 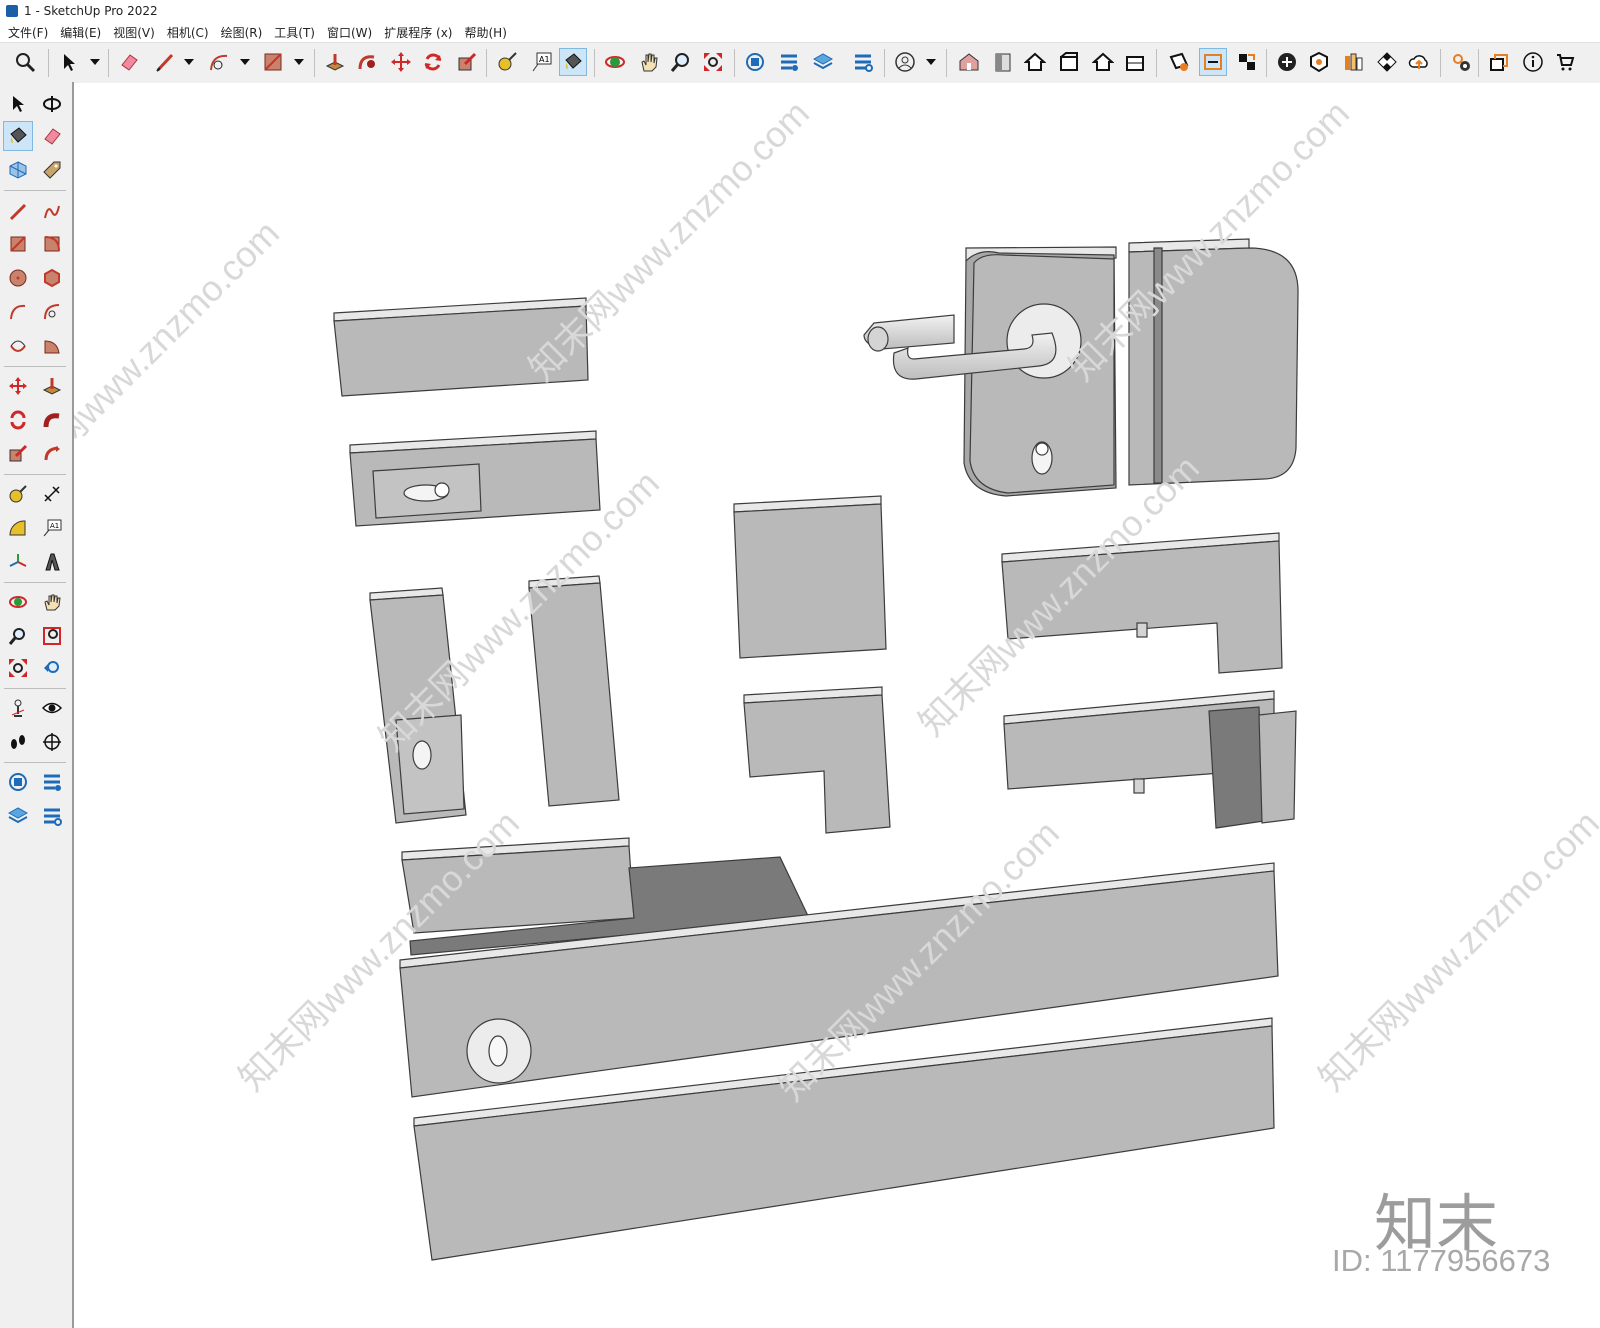 I want to click on solid-tools-icon, so click(x=1319, y=62).